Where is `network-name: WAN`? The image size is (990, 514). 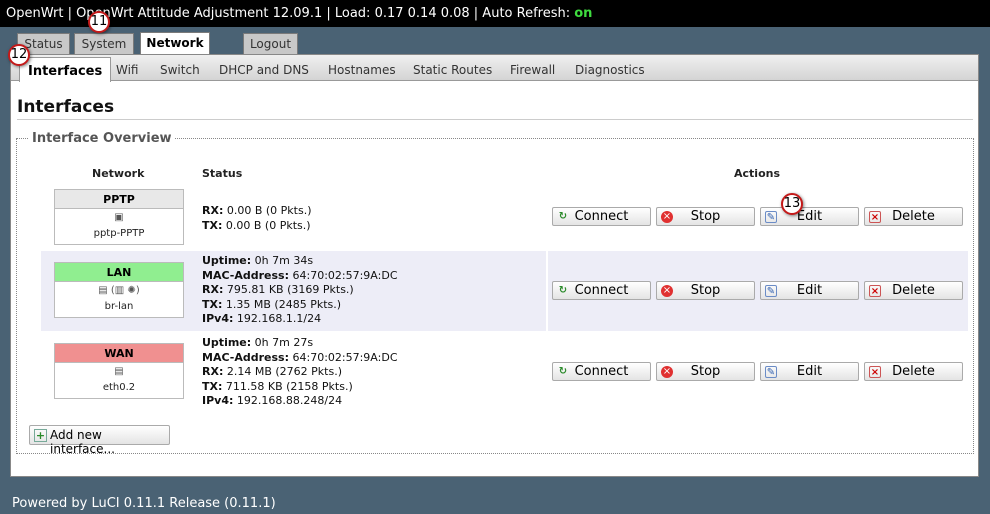 network-name: WAN is located at coordinates (119, 353).